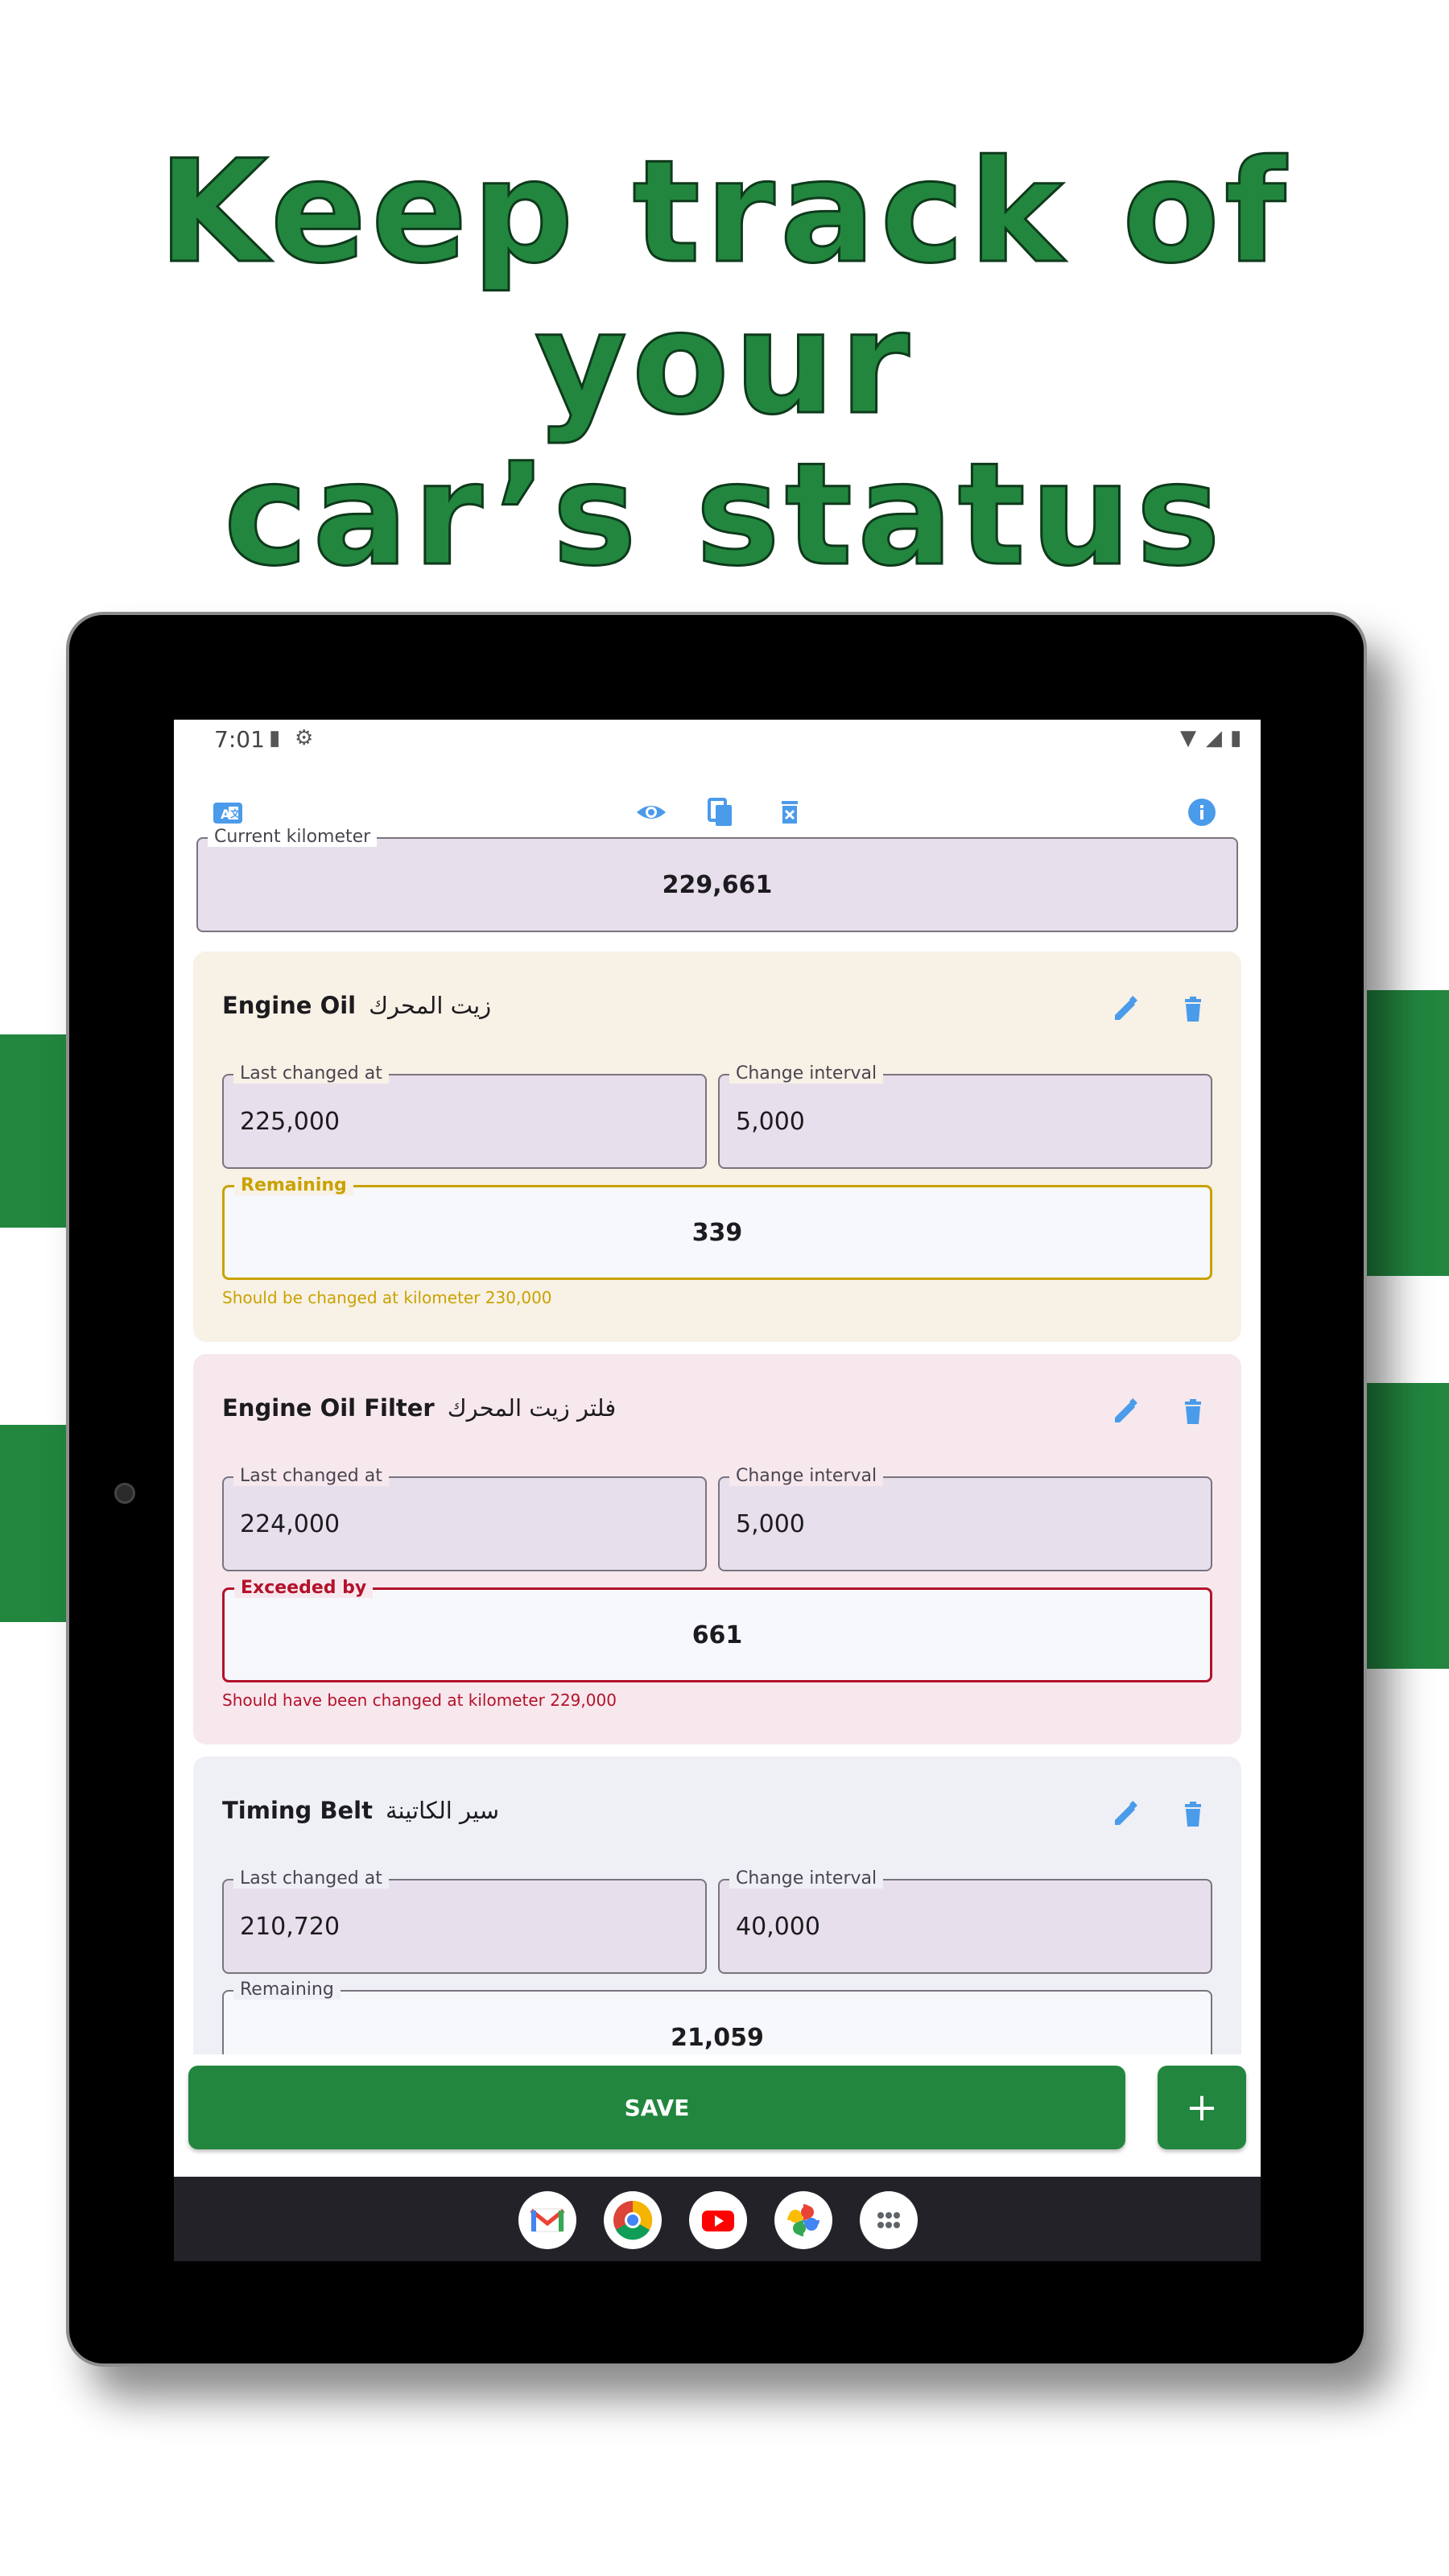 The height and width of the screenshot is (2576, 1449). What do you see at coordinates (717, 1232) in the screenshot?
I see `remaining-value: 339` at bounding box center [717, 1232].